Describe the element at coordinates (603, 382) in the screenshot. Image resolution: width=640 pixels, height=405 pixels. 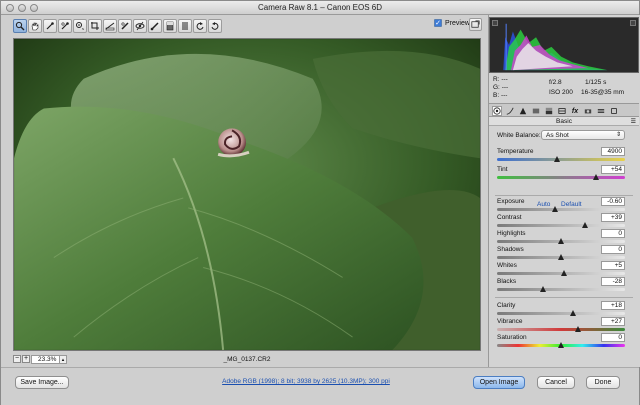
I see `done-button: Done` at that location.